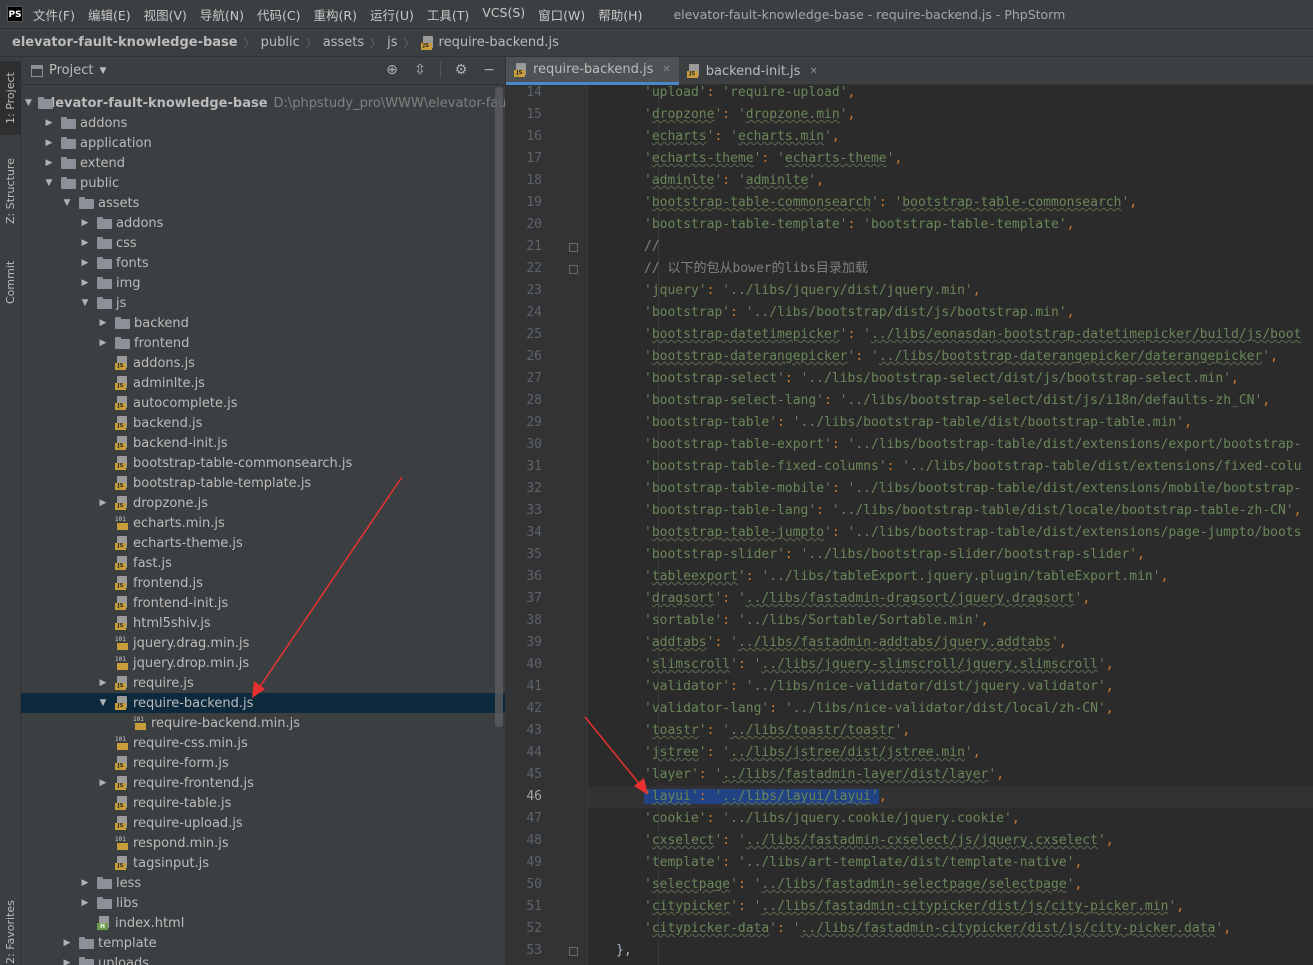 This screenshot has width=1313, height=965. Describe the element at coordinates (263, 443) in the screenshot. I see `tree-file-item: ▶backend-init.js` at that location.